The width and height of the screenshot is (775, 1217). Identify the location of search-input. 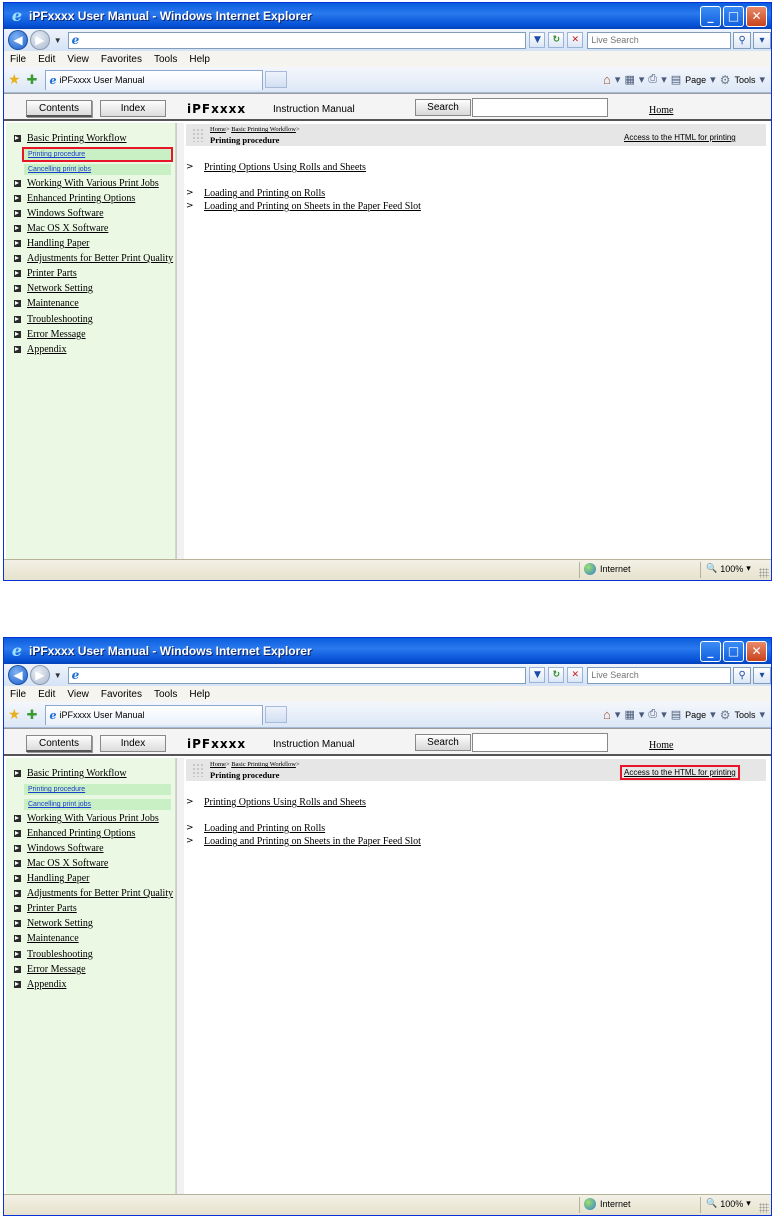
(540, 742).